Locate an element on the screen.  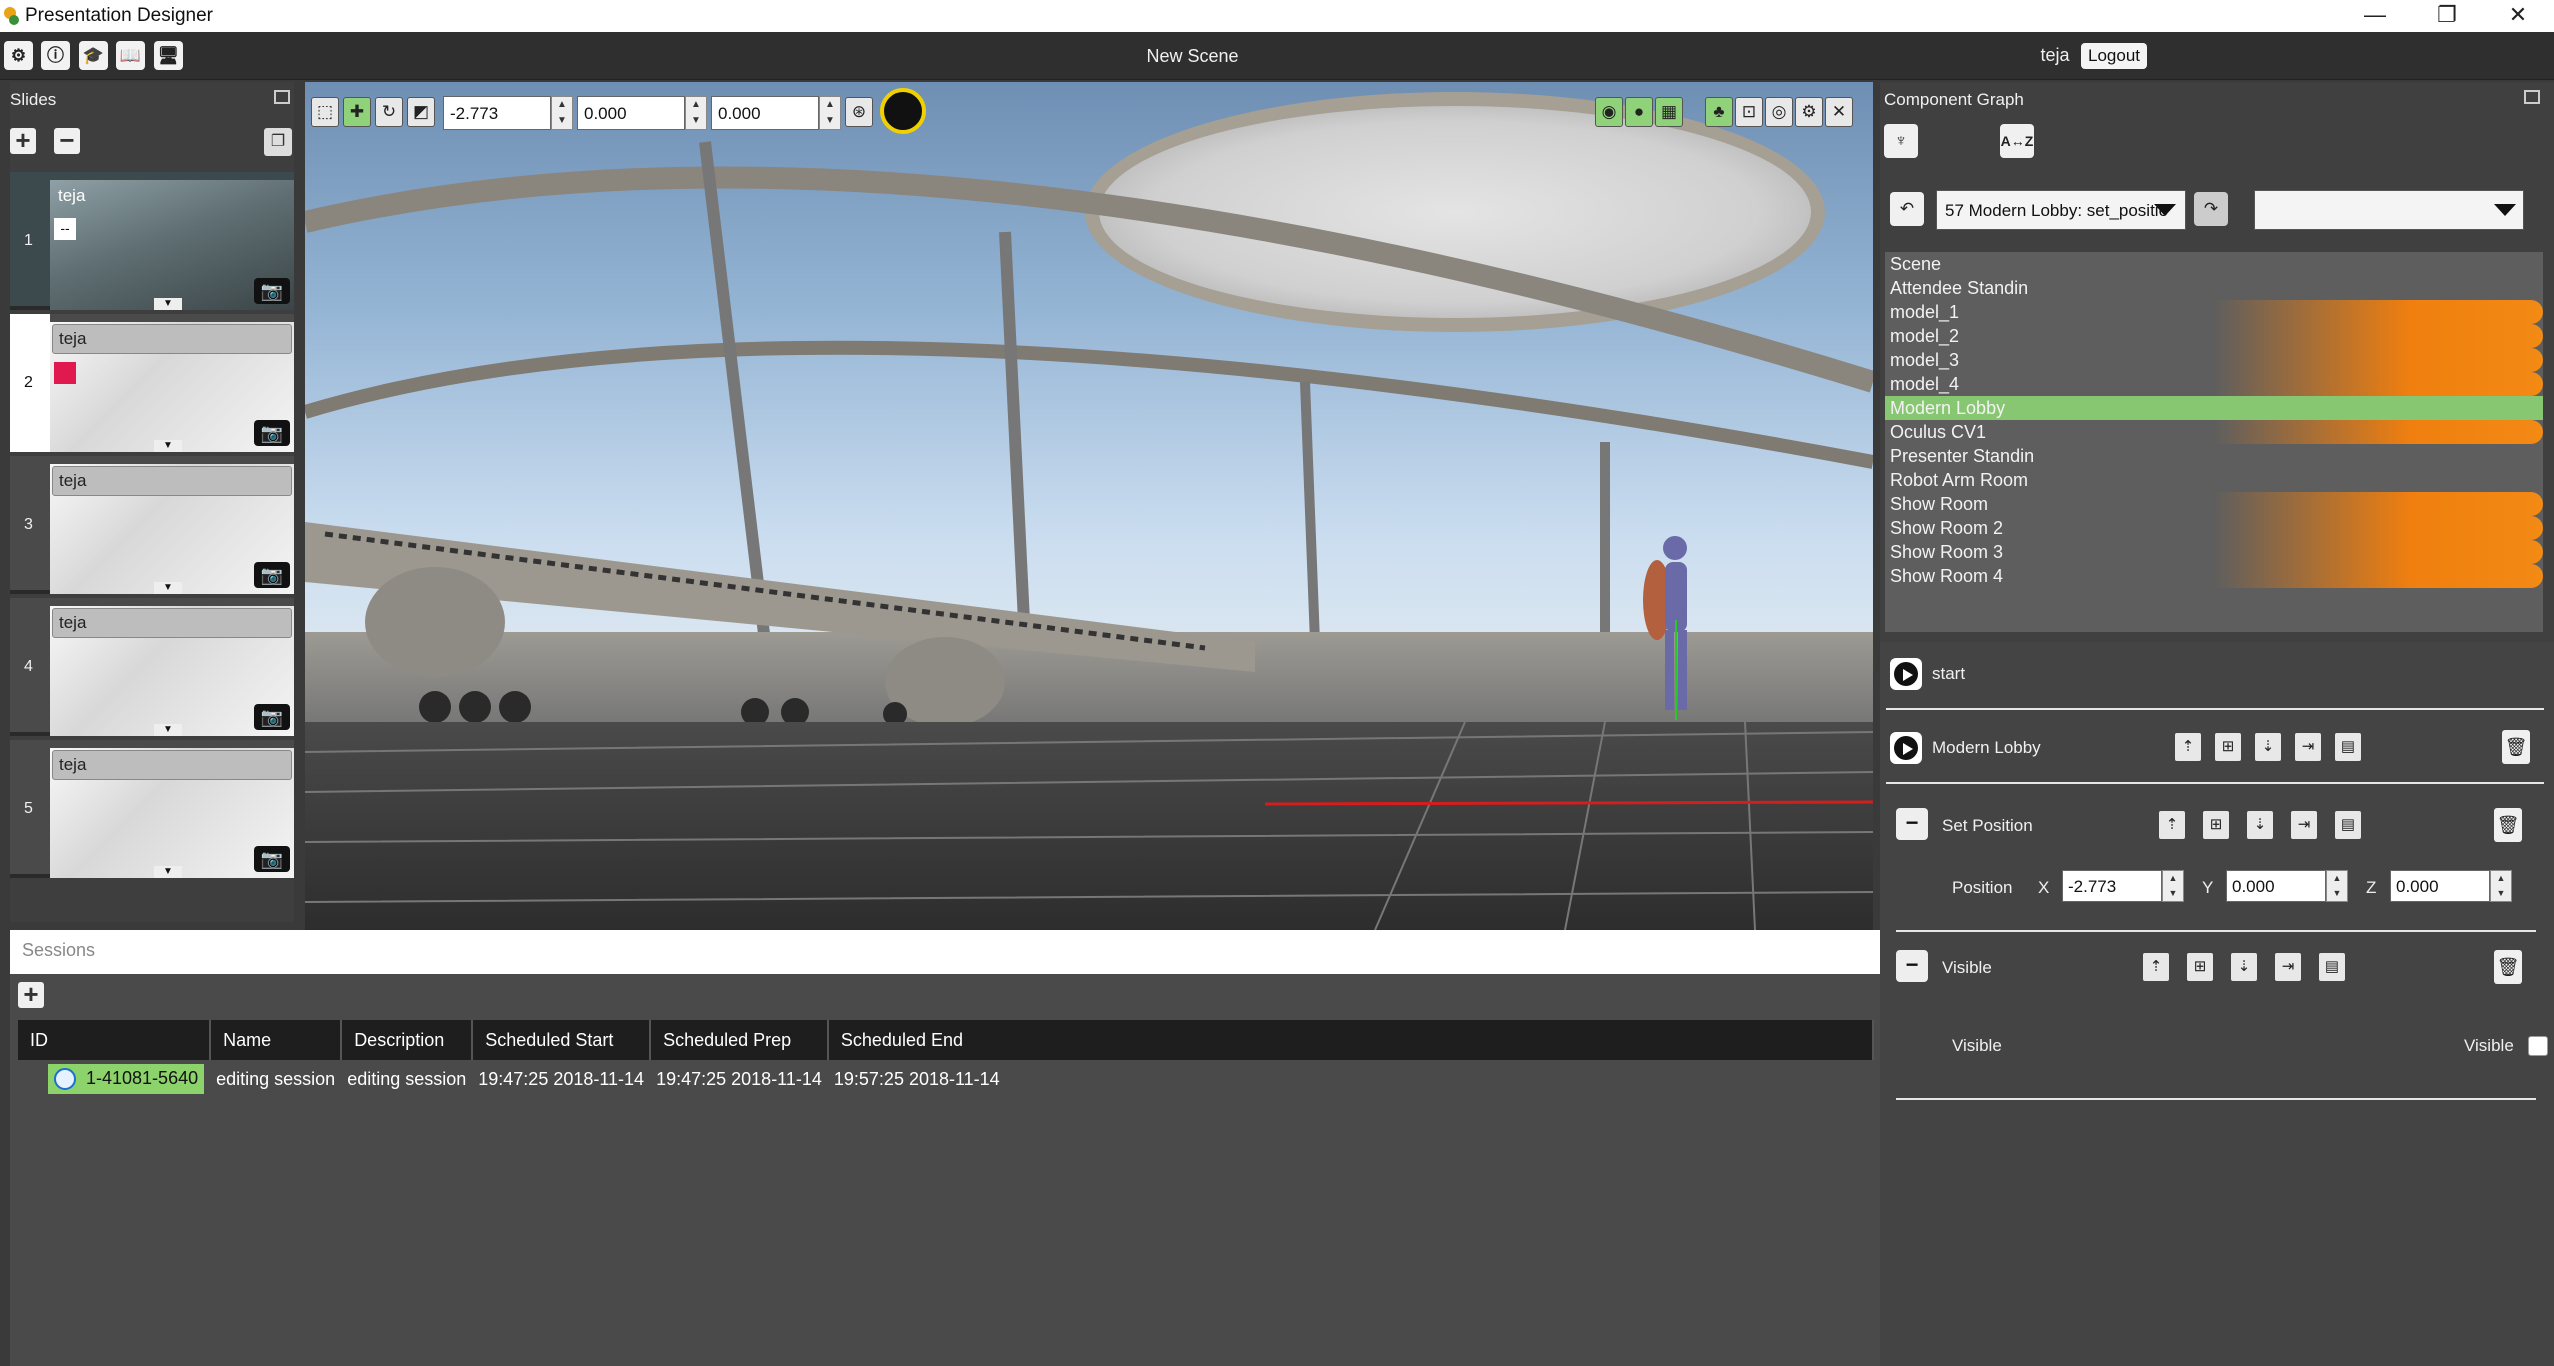
list-item: Oculus CV1 is located at coordinates (2214, 432).